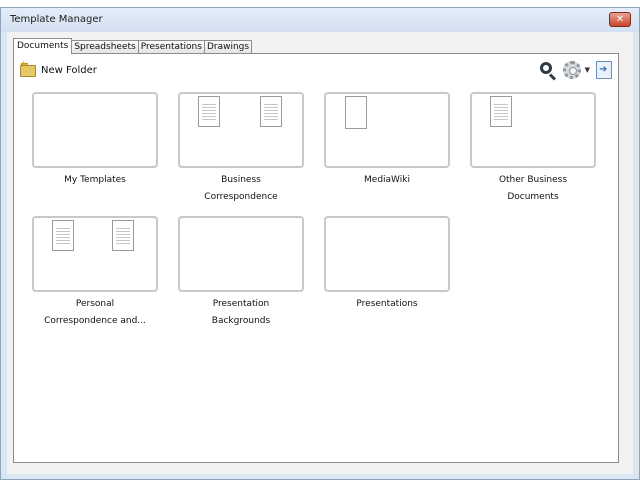 The height and width of the screenshot is (480, 640). Describe the element at coordinates (533, 130) in the screenshot. I see `folder-thumbnail-other-business-documents` at that location.